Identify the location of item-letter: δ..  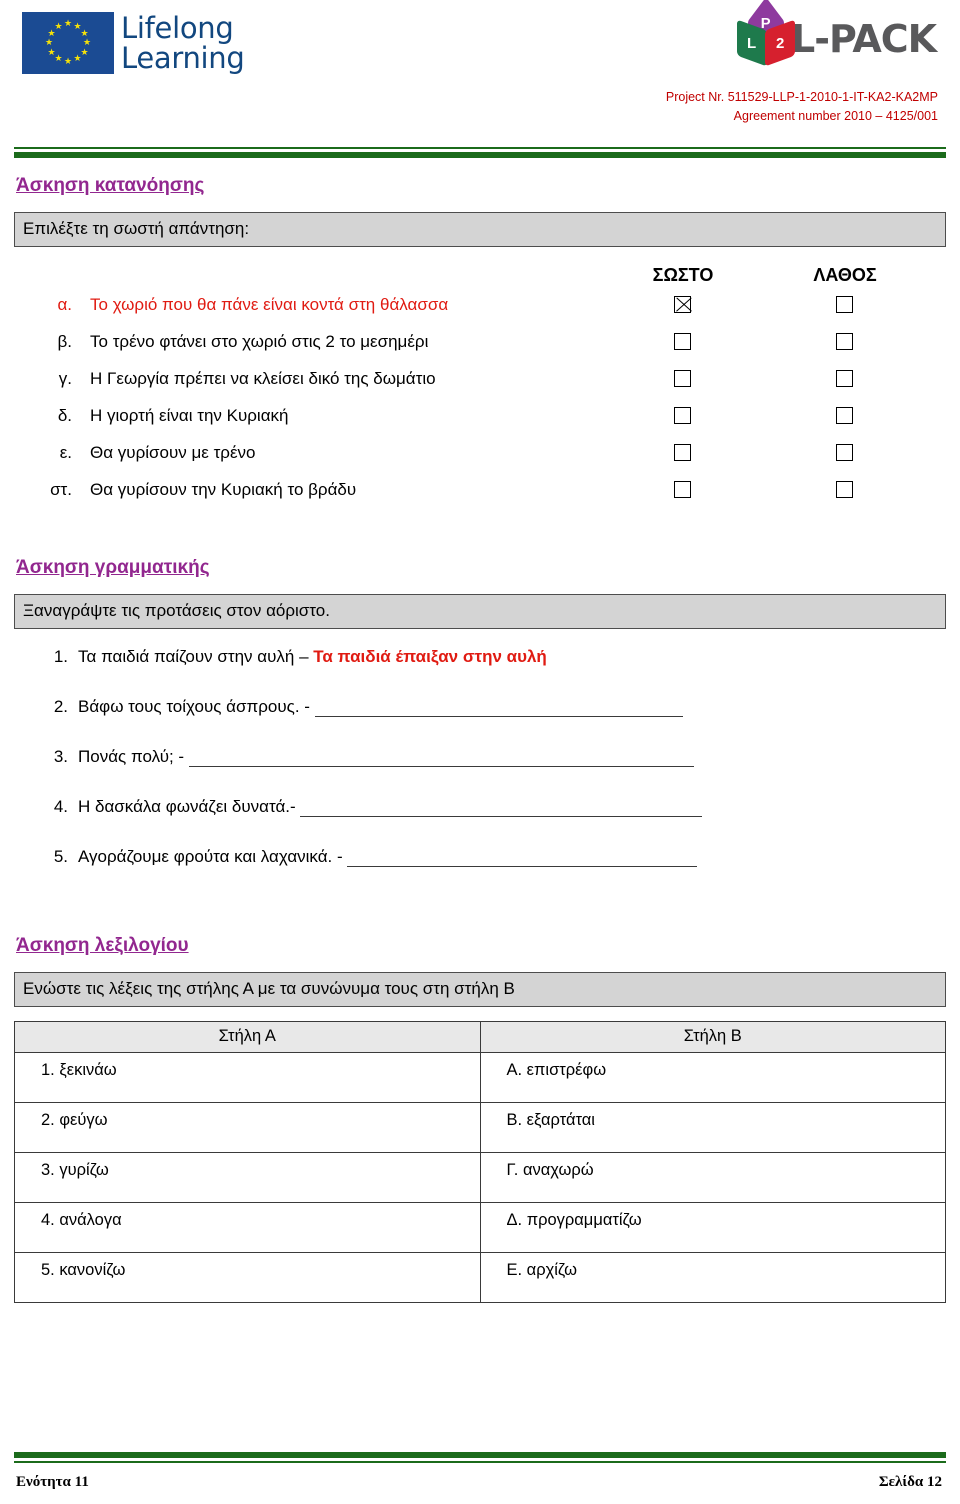
(64, 415).